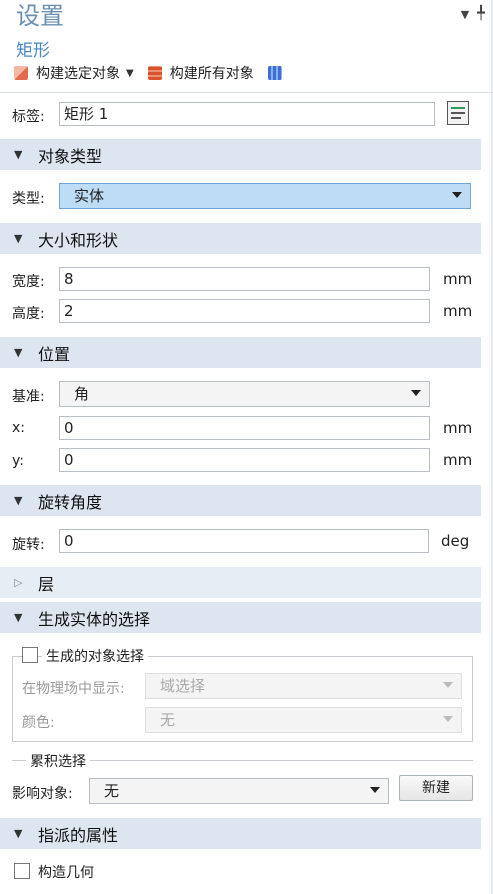  I want to click on show-in-physics-select: 域选择, so click(303, 686).